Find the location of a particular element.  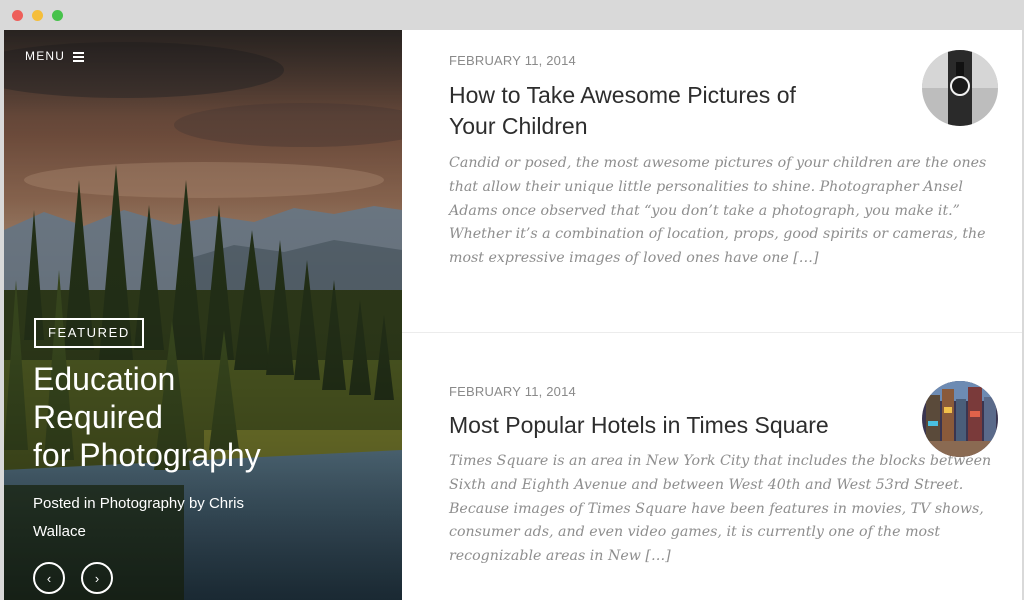

post-title: Most Popular Hotels in Times Square is located at coordinates (639, 425).